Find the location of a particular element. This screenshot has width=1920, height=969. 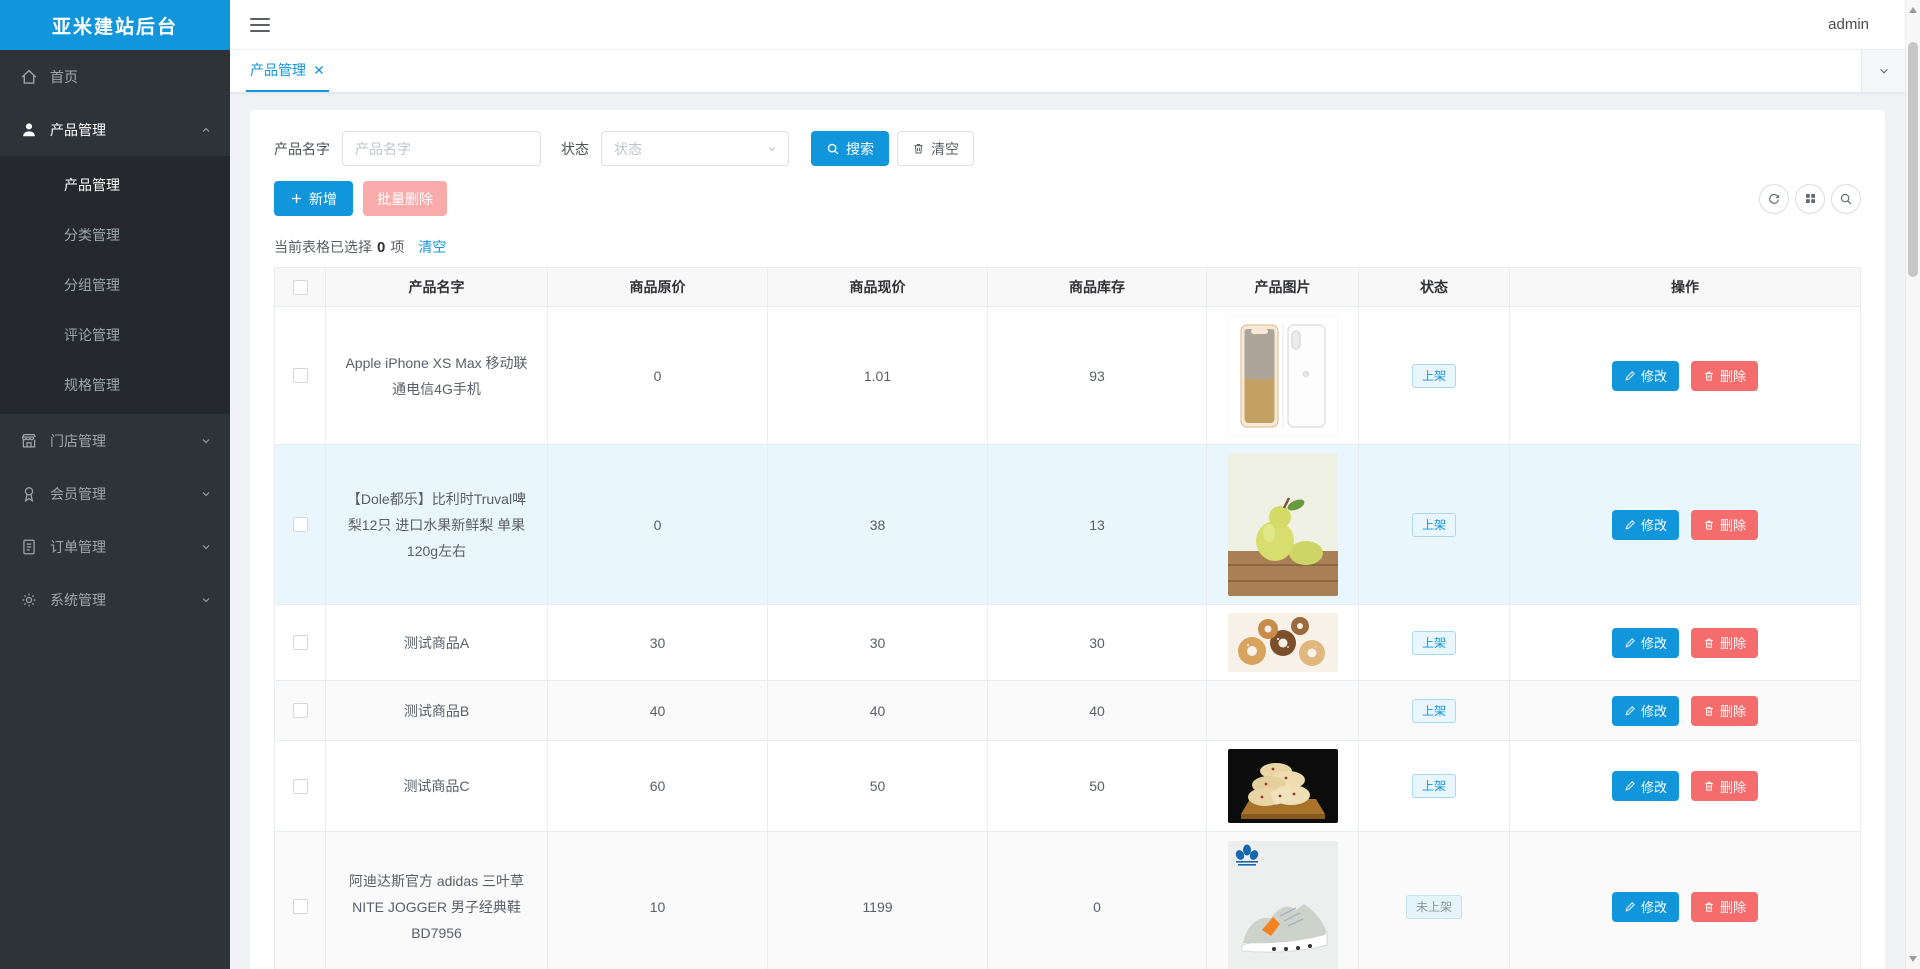

product-name-input is located at coordinates (441, 148).